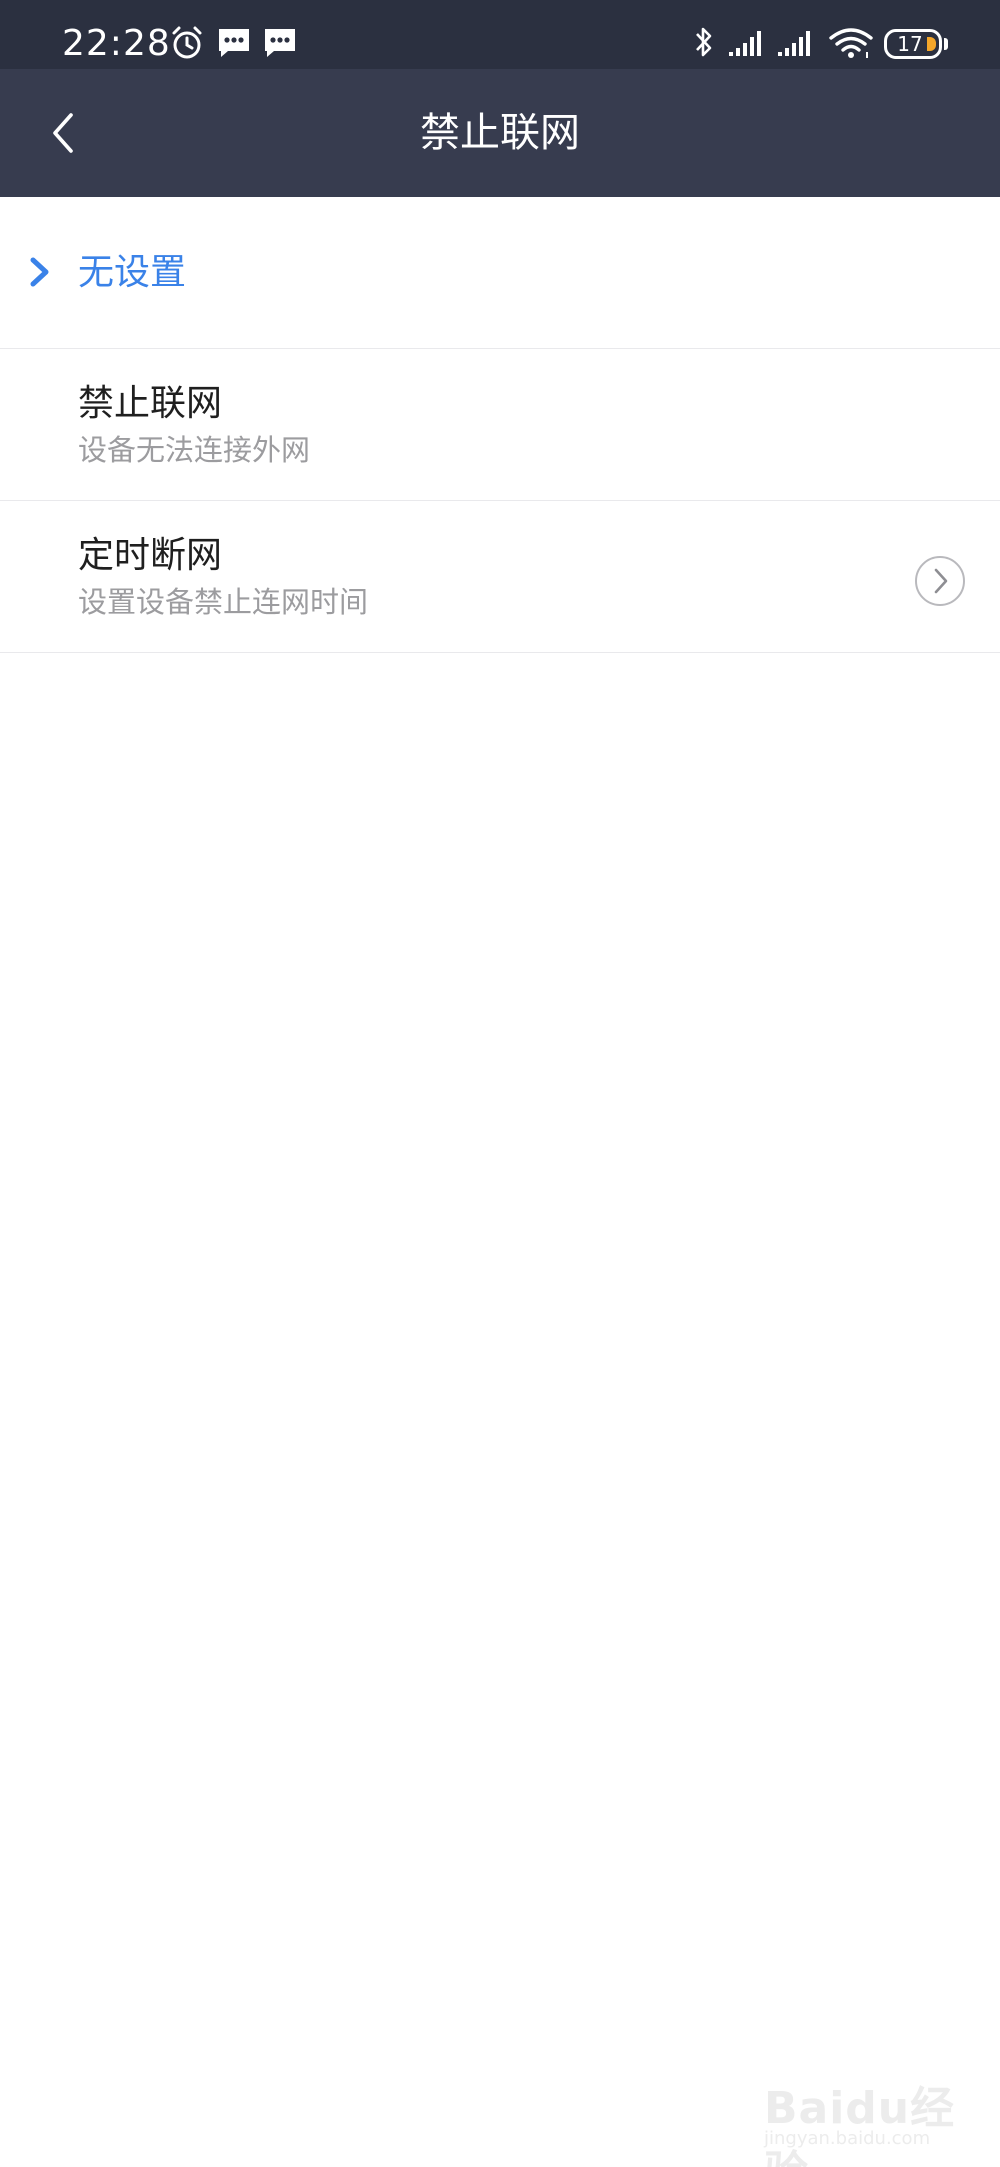 This screenshot has height=2167, width=1000. Describe the element at coordinates (500, 273) in the screenshot. I see `option-no-setting: 无设置` at that location.